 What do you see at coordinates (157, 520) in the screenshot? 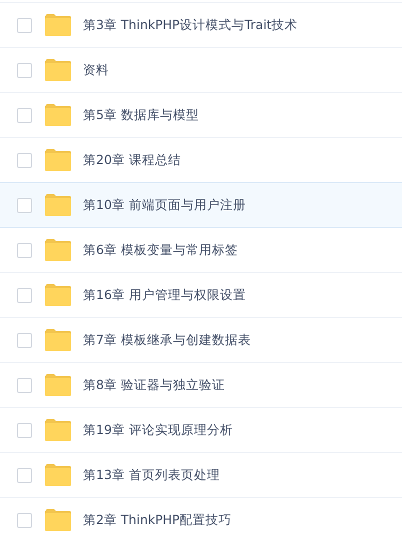
I see `file-name: 第2章 ThinkPHP配置技巧` at bounding box center [157, 520].